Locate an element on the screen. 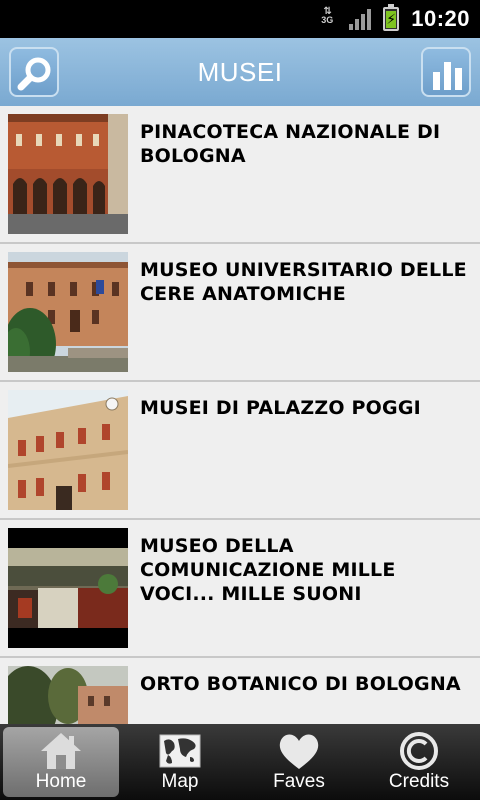 The width and height of the screenshot is (480, 800). network-3g-icon: ⇅ 3G is located at coordinates (327, 19).